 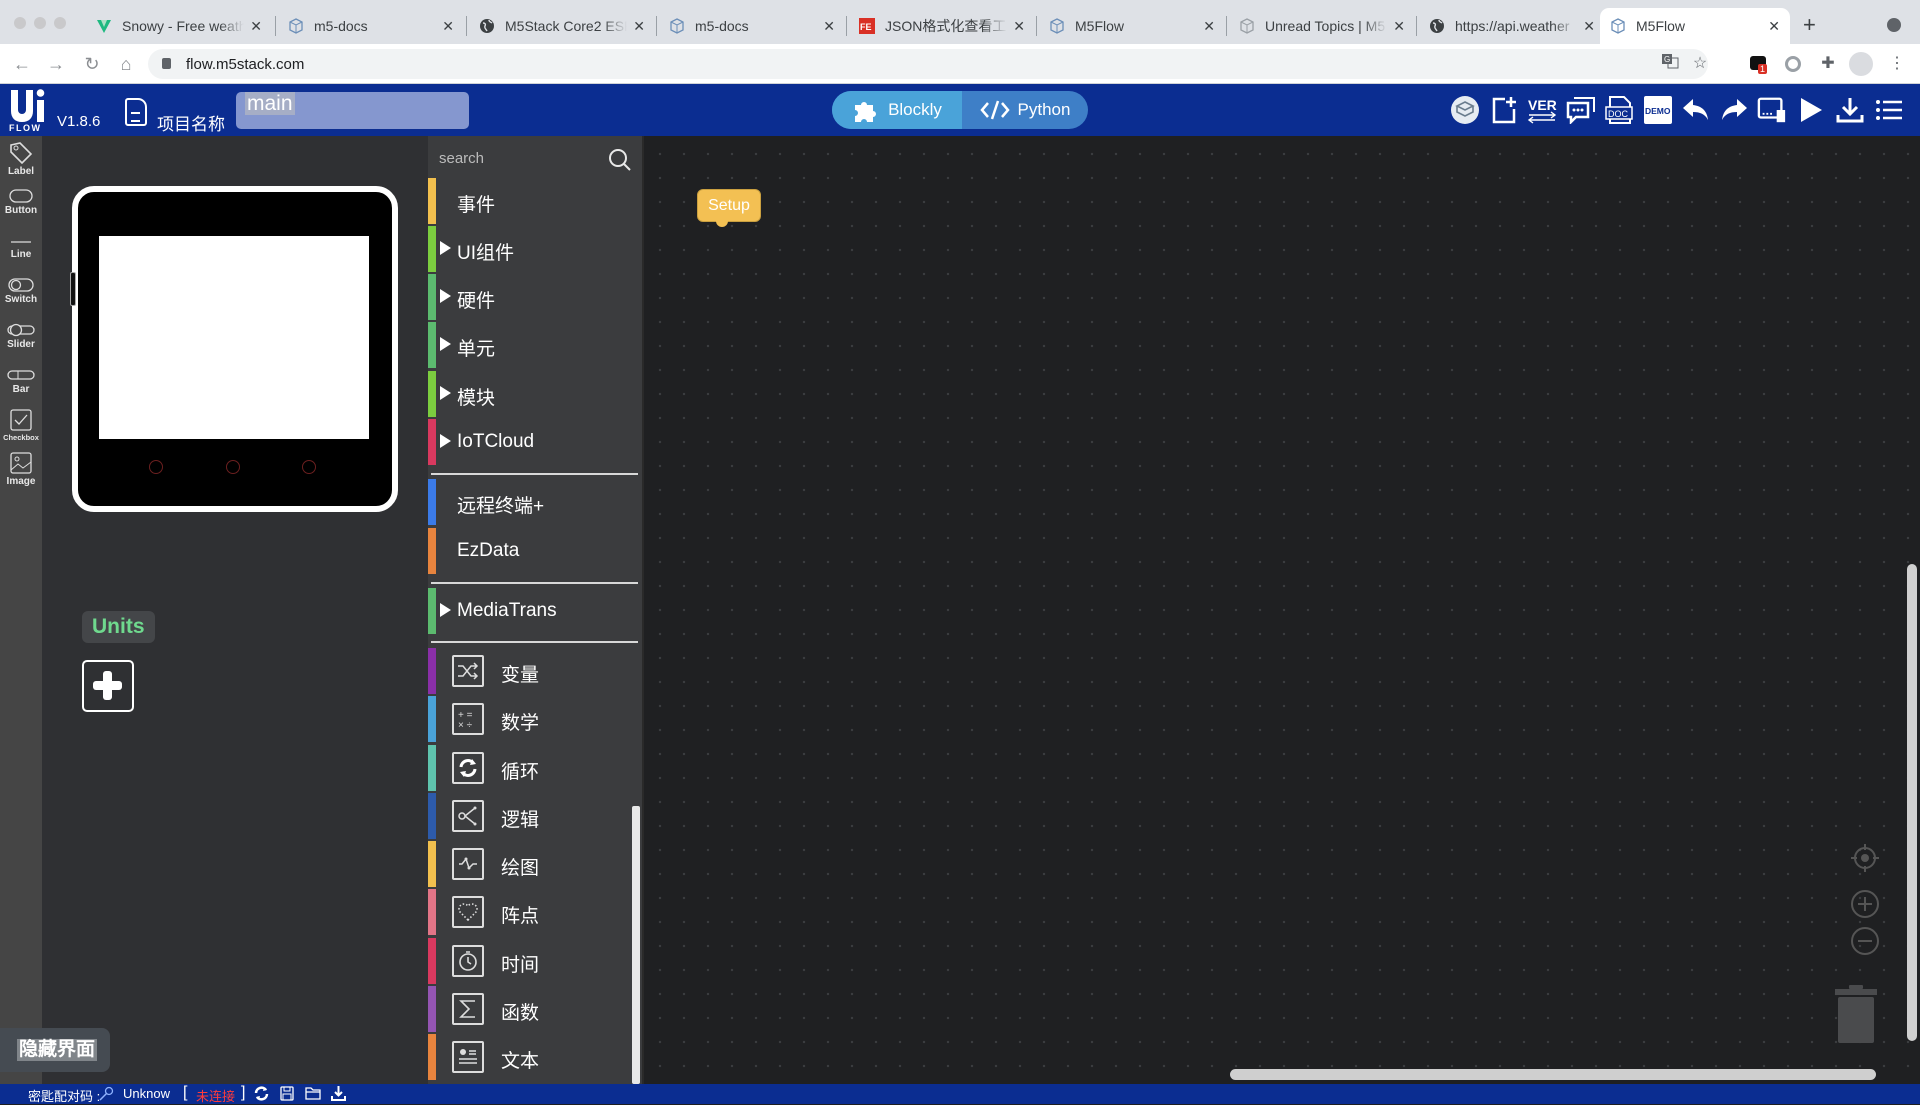 What do you see at coordinates (1025, 110) in the screenshot?
I see `python-mode-button: Python` at bounding box center [1025, 110].